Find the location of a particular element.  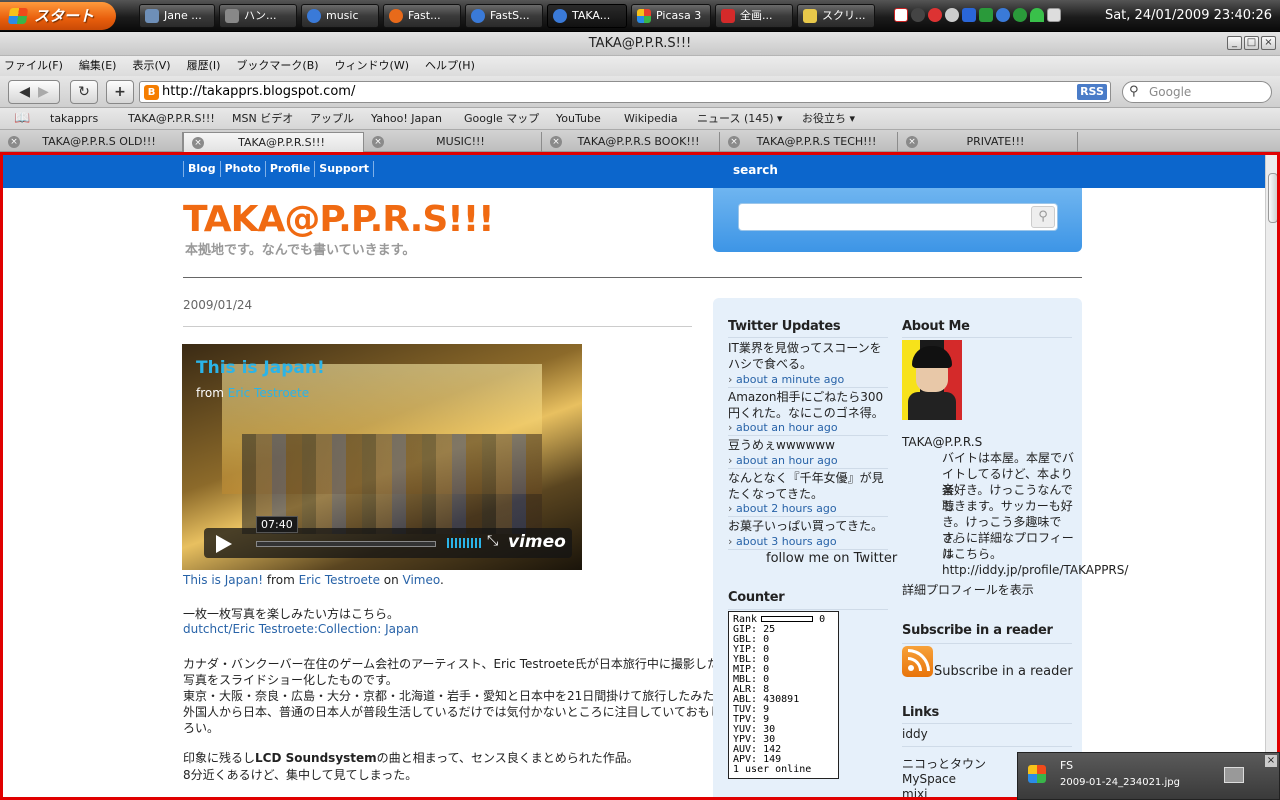

author-link: Eric Testroete is located at coordinates (339, 580).